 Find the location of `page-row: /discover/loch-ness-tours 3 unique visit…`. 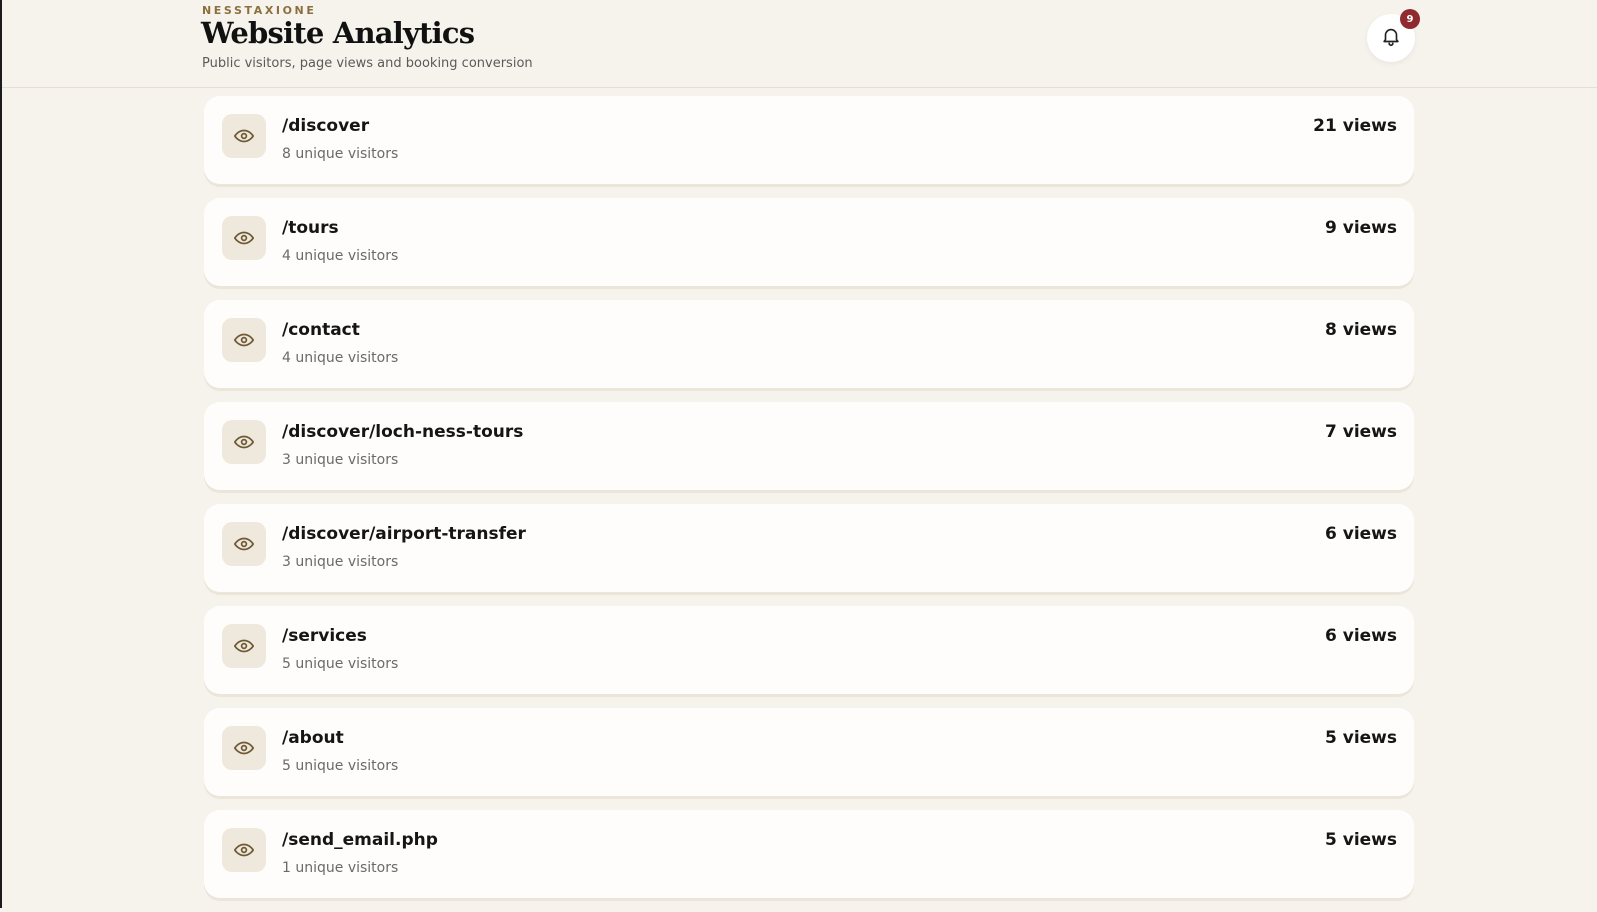

page-row: /discover/loch-ness-tours 3 unique visit… is located at coordinates (809, 446).